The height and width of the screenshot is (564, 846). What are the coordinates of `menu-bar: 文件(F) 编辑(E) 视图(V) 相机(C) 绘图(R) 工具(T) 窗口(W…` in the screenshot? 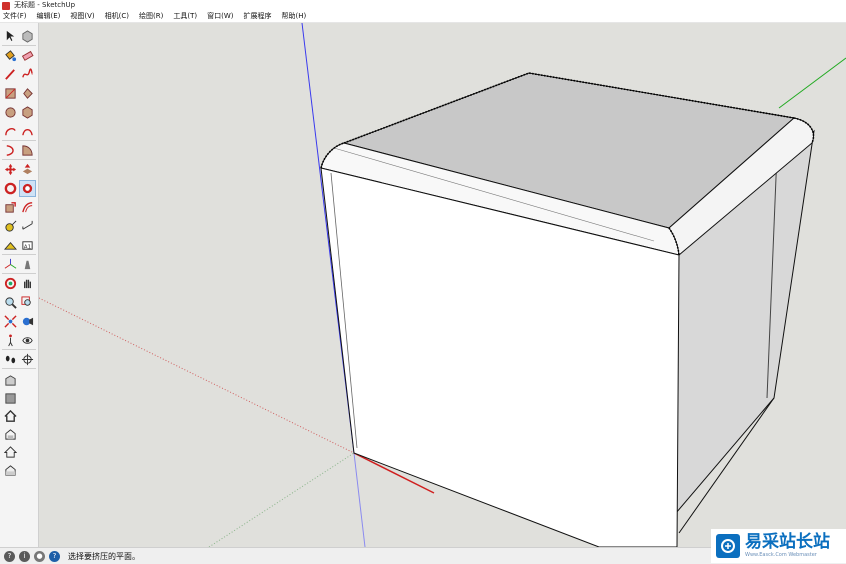 It's located at (423, 17).